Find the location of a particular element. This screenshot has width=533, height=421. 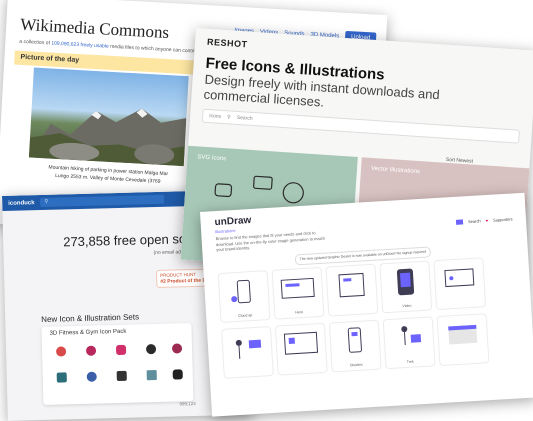

kettlebell-icon is located at coordinates (151, 349).